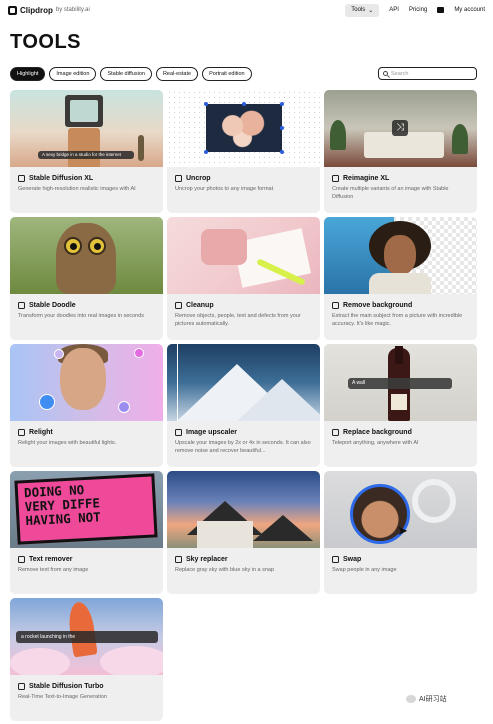  Describe the element at coordinates (61, 178) in the screenshot. I see `tool-title: Stable Diffusion XL` at that location.